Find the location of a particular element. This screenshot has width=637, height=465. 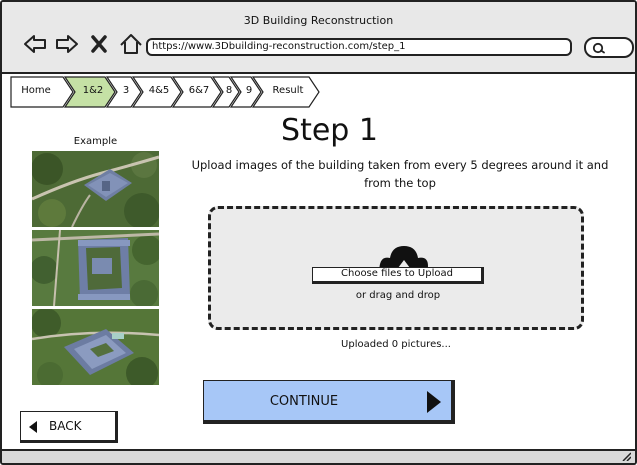

back-button: BACK is located at coordinates (69, 427).